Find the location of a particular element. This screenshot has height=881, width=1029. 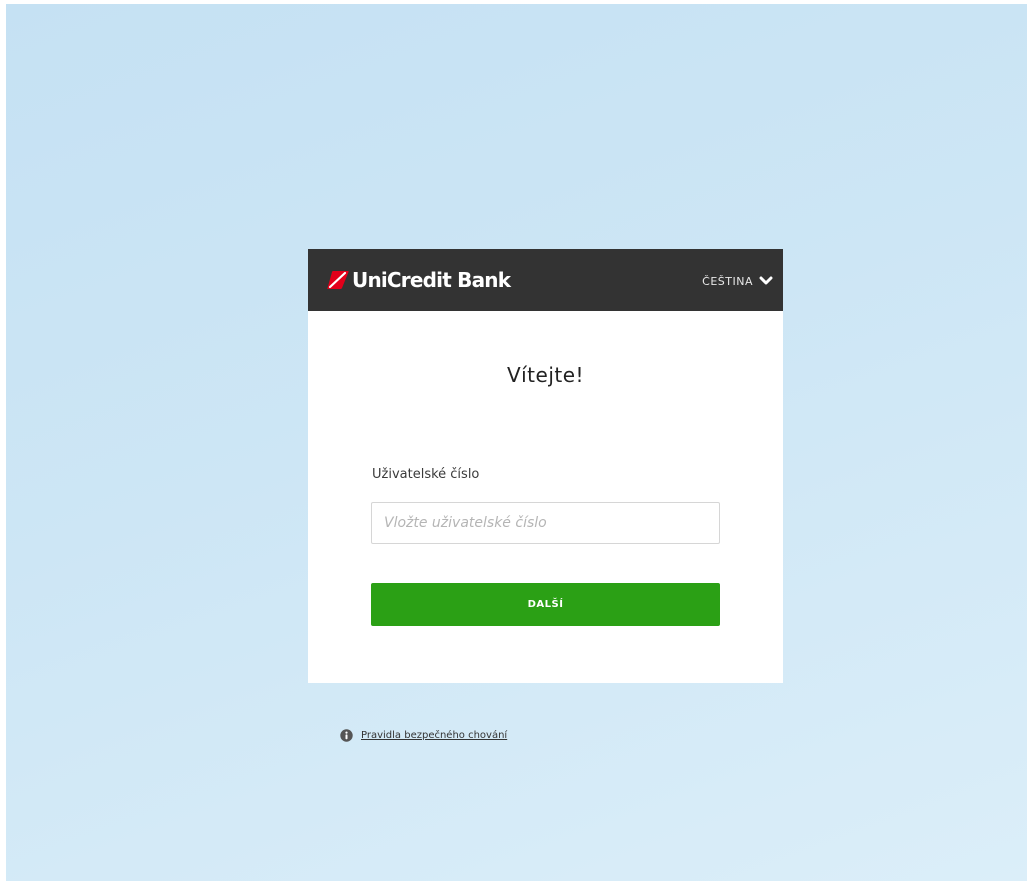

safety-rules-row: Pravidla bezpečného chování is located at coordinates (423, 735).